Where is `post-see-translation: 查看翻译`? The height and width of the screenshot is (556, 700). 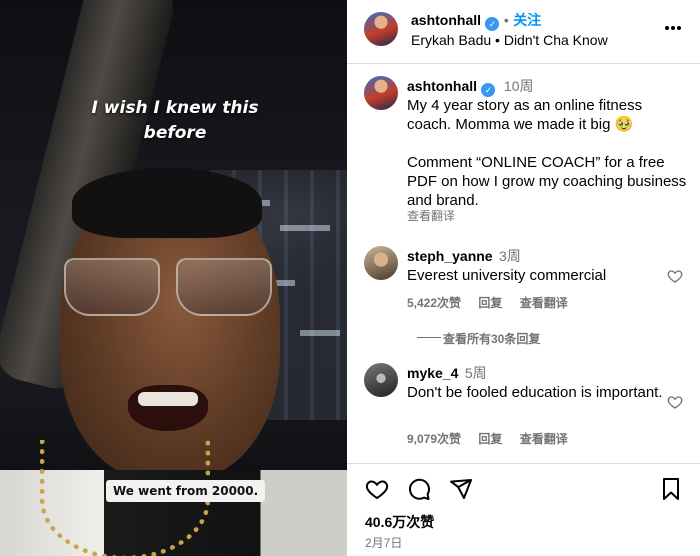 post-see-translation: 查看翻译 is located at coordinates (431, 215).